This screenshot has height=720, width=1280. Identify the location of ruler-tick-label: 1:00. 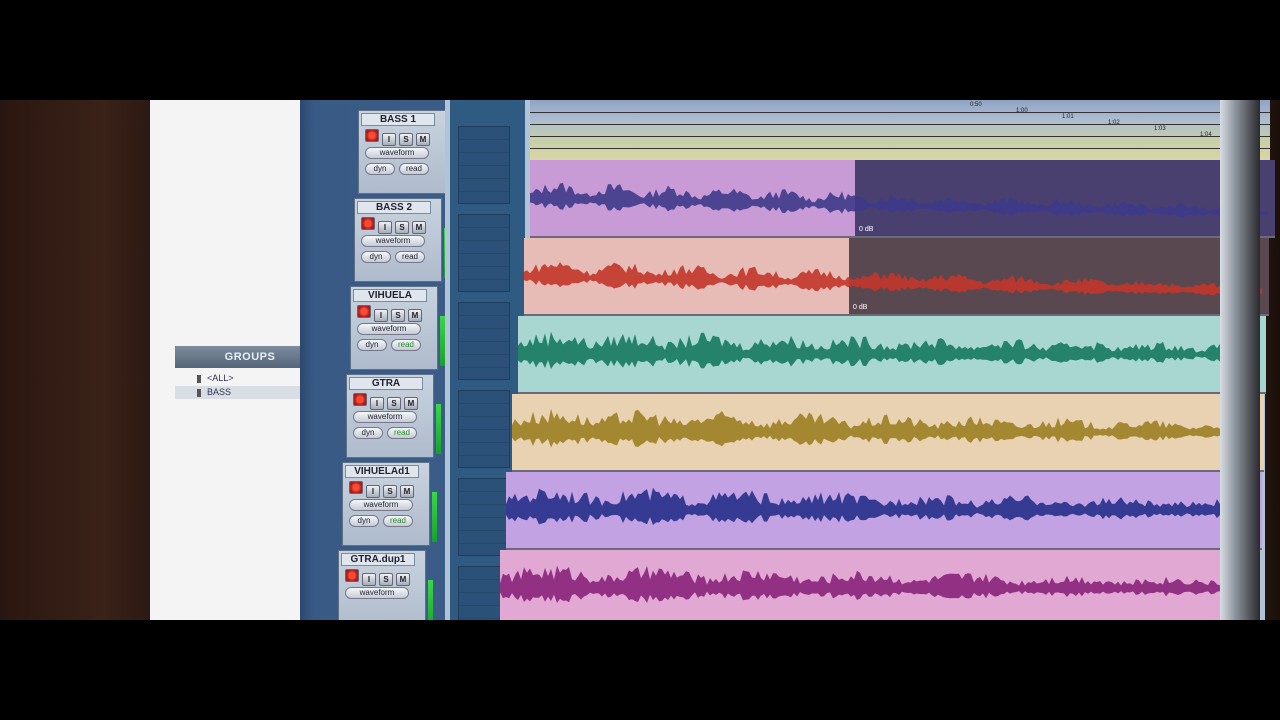
(1022, 111).